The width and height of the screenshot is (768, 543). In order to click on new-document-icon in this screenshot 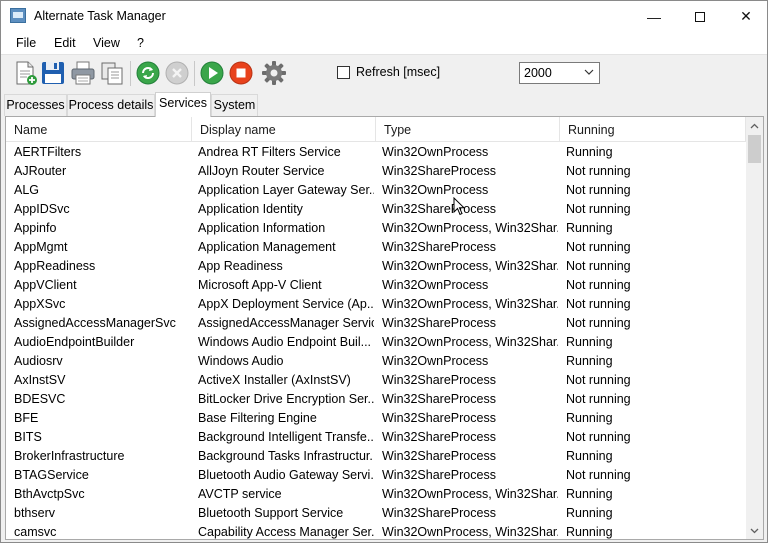, I will do `click(26, 73)`.